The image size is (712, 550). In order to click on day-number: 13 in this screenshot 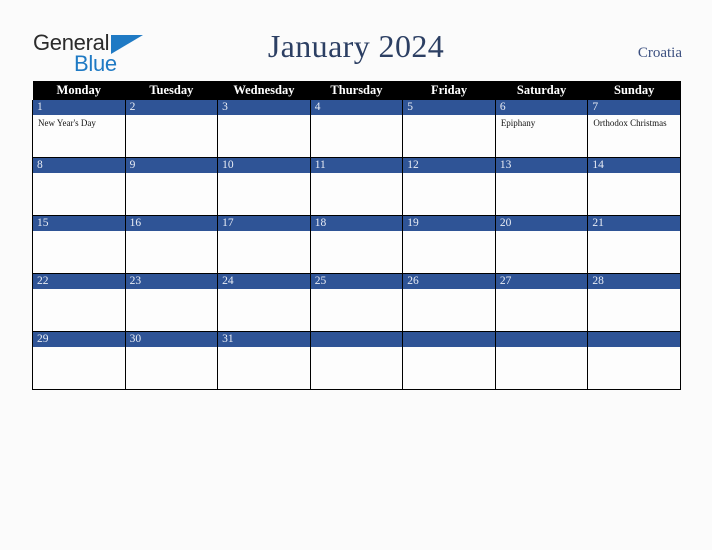, I will do `click(541, 165)`.